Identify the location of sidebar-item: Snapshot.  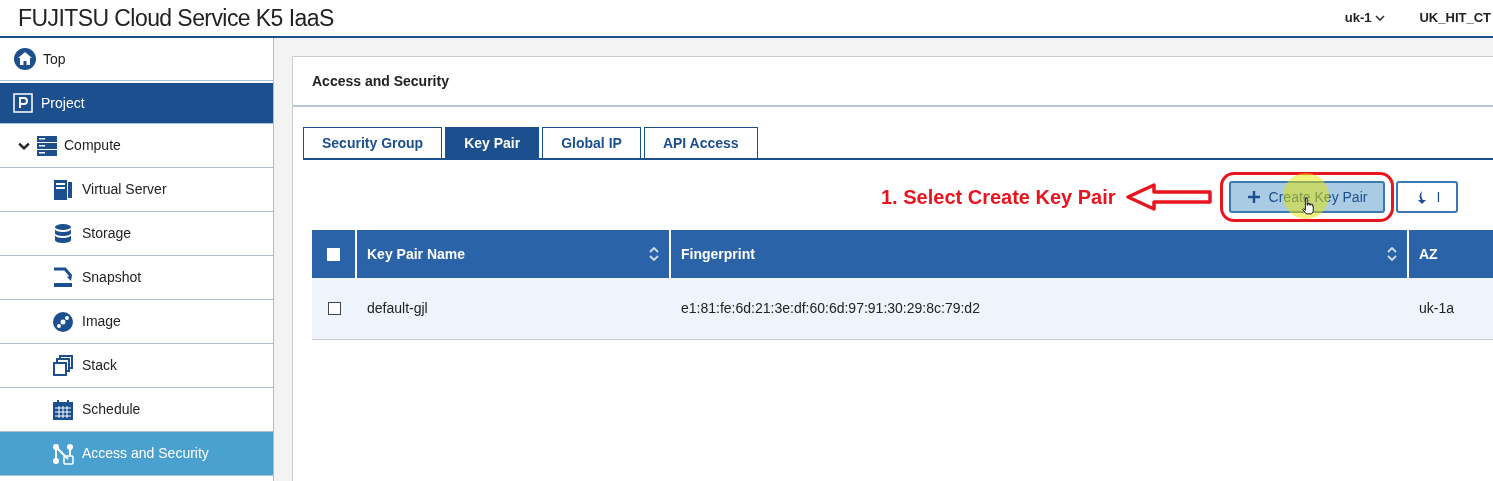
(136, 278).